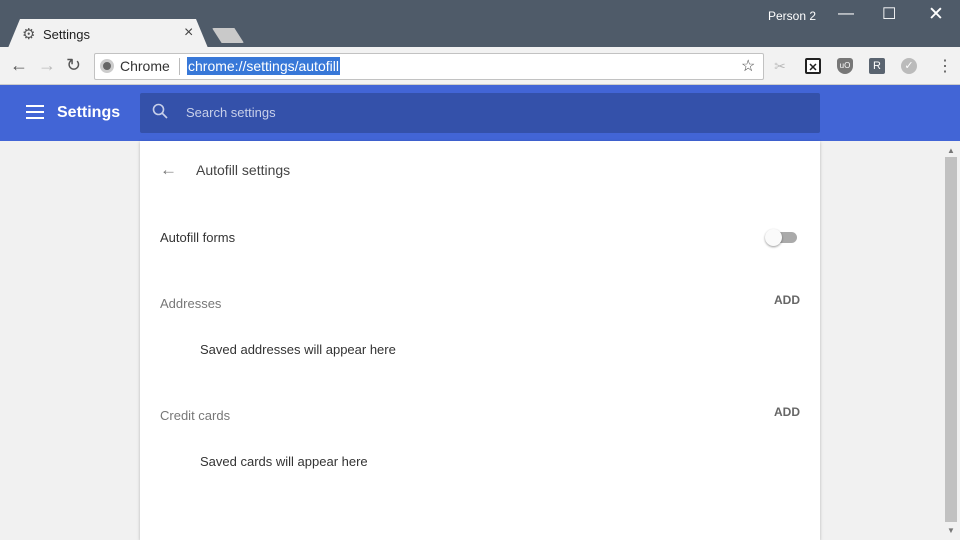 This screenshot has height=540, width=960. What do you see at coordinates (263, 66) in the screenshot?
I see `url-input: chrome://settings/autofill` at bounding box center [263, 66].